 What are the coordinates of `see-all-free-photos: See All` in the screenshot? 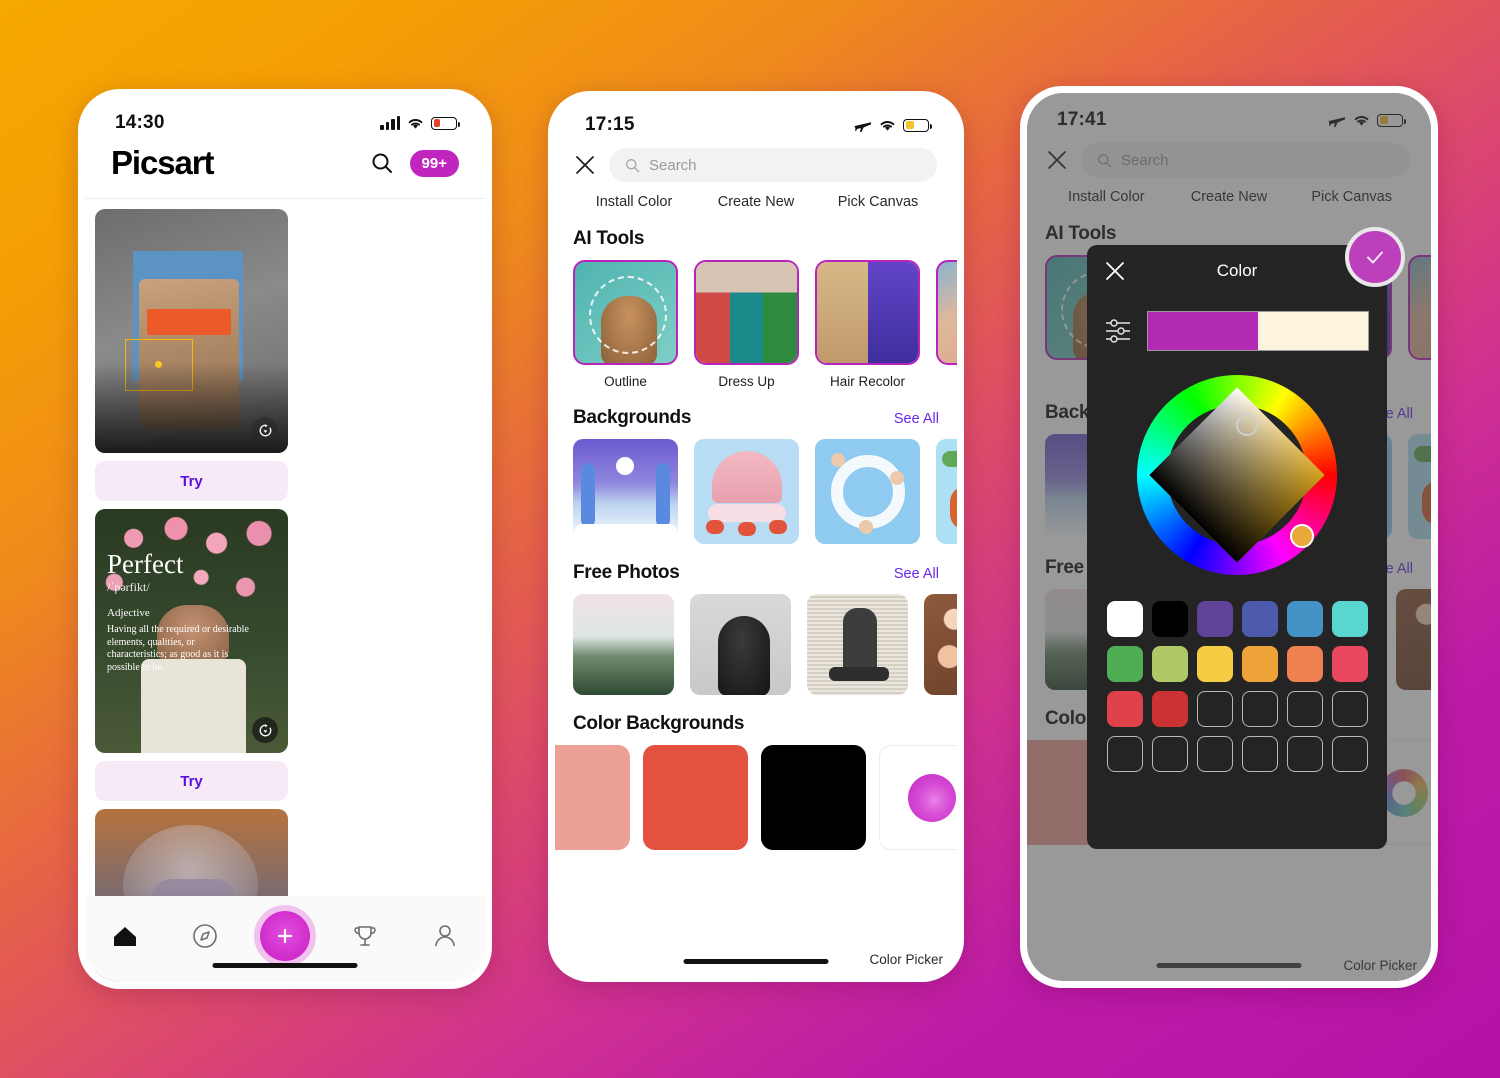 It's located at (916, 574).